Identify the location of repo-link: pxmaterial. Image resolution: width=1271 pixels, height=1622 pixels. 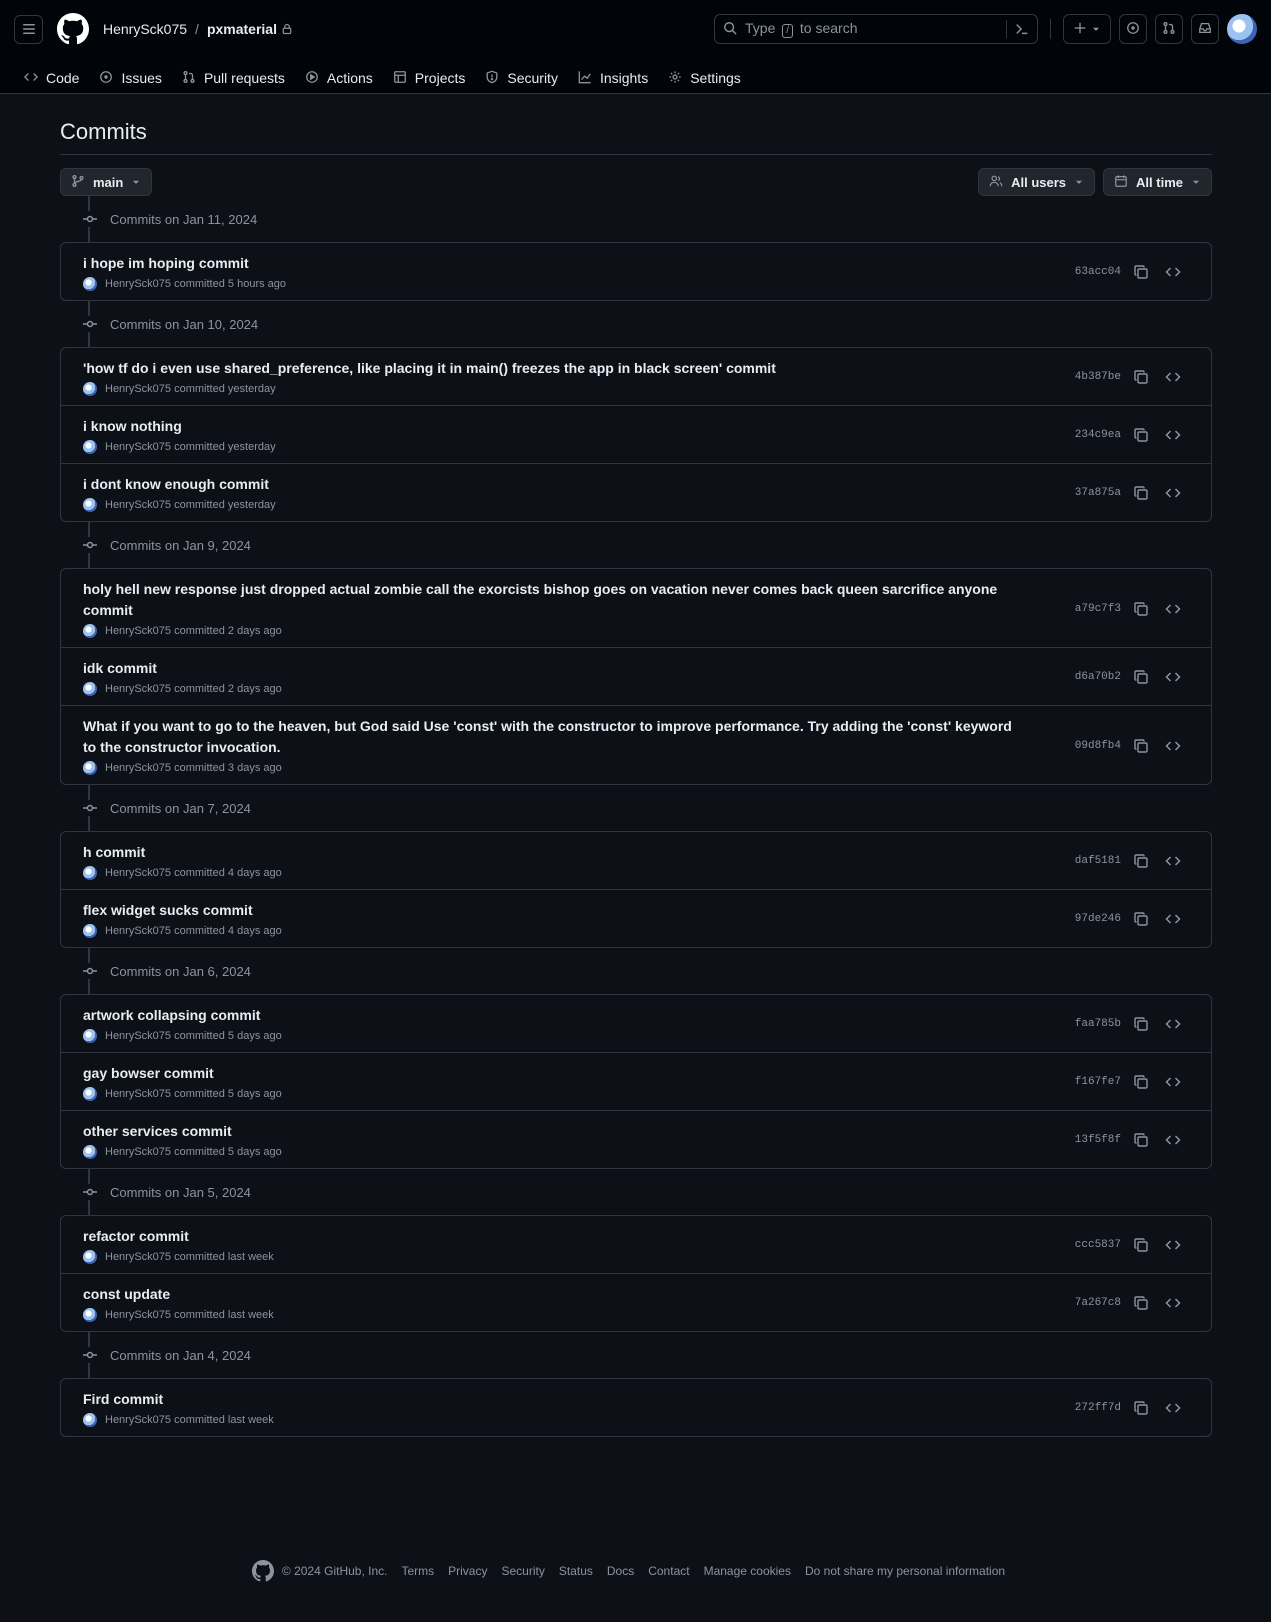
(242, 29).